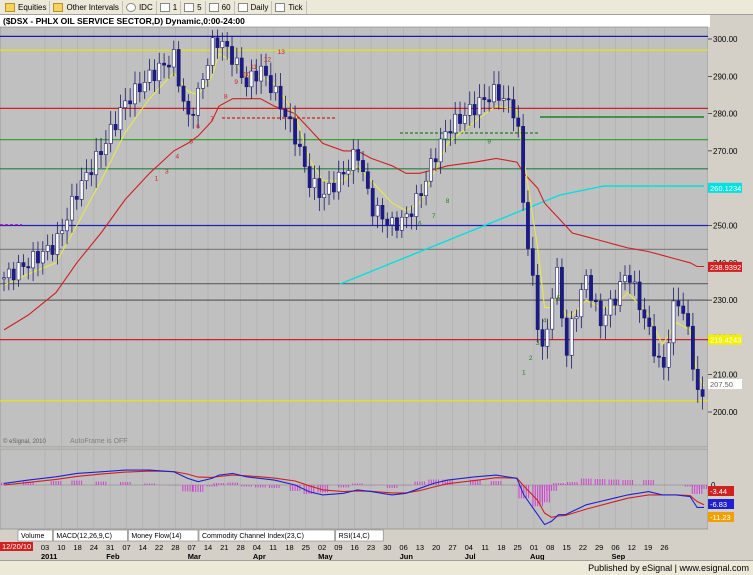 The width and height of the screenshot is (753, 575). I want to click on demark-red-count: 6, so click(198, 127).